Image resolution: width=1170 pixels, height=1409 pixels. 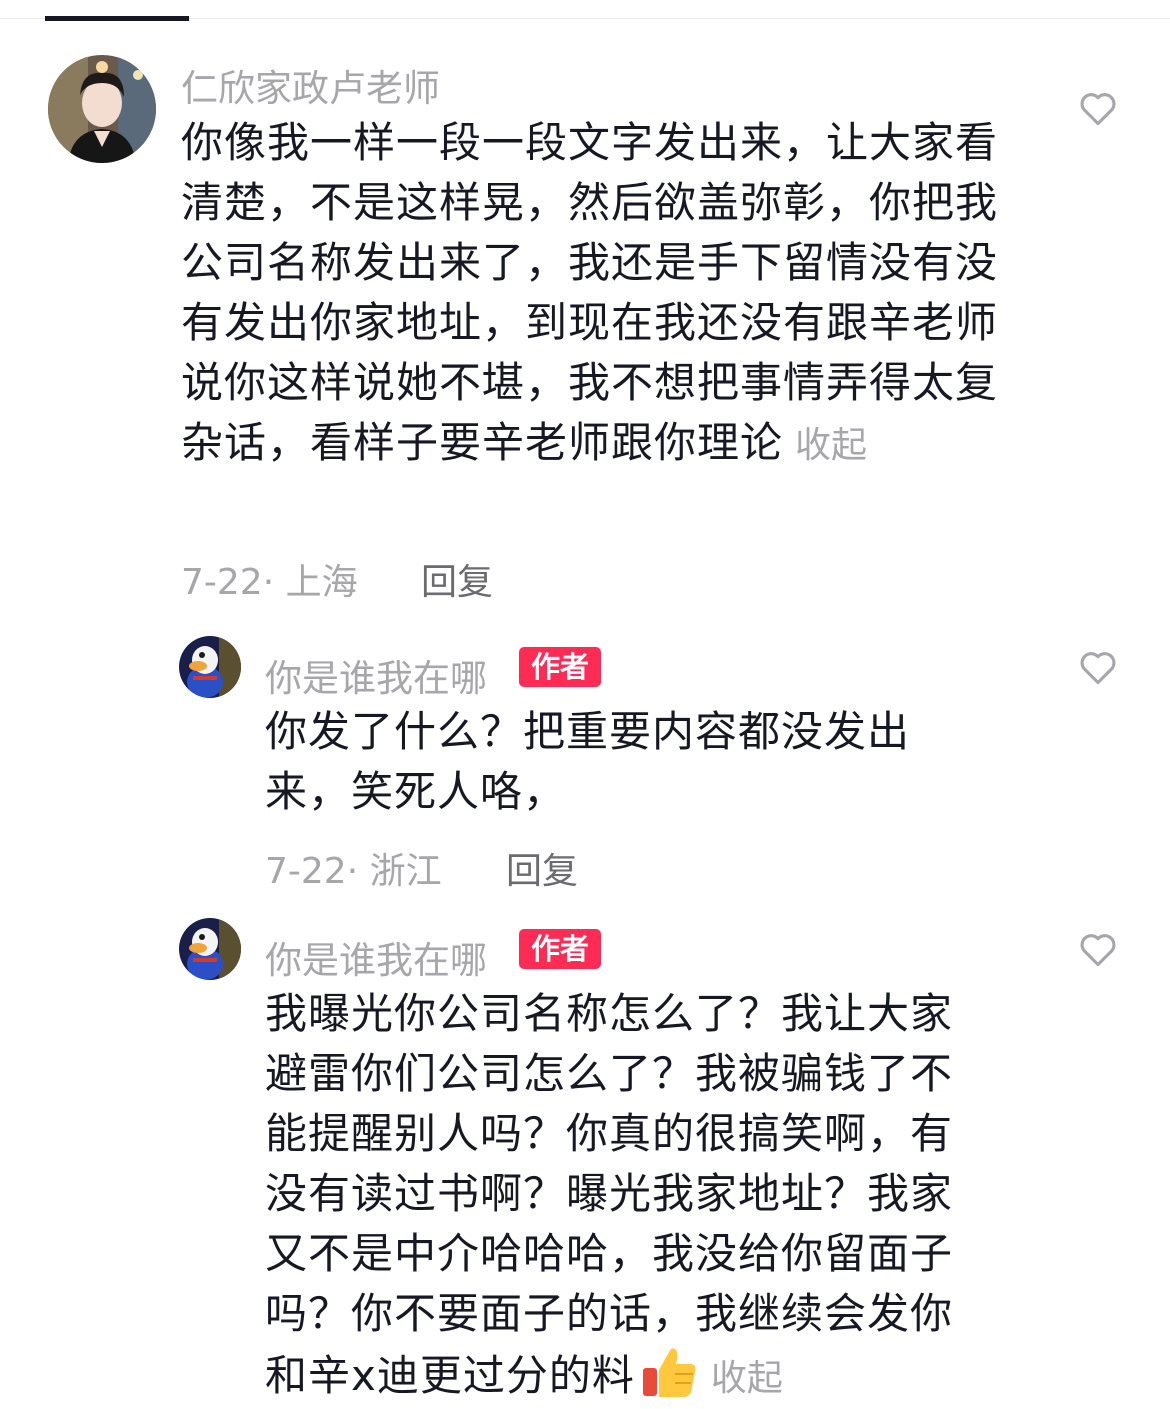 What do you see at coordinates (588, 761) in the screenshot?
I see `comment-text: 你发了什么？把重要内容都没发出来，笑死人咯，` at bounding box center [588, 761].